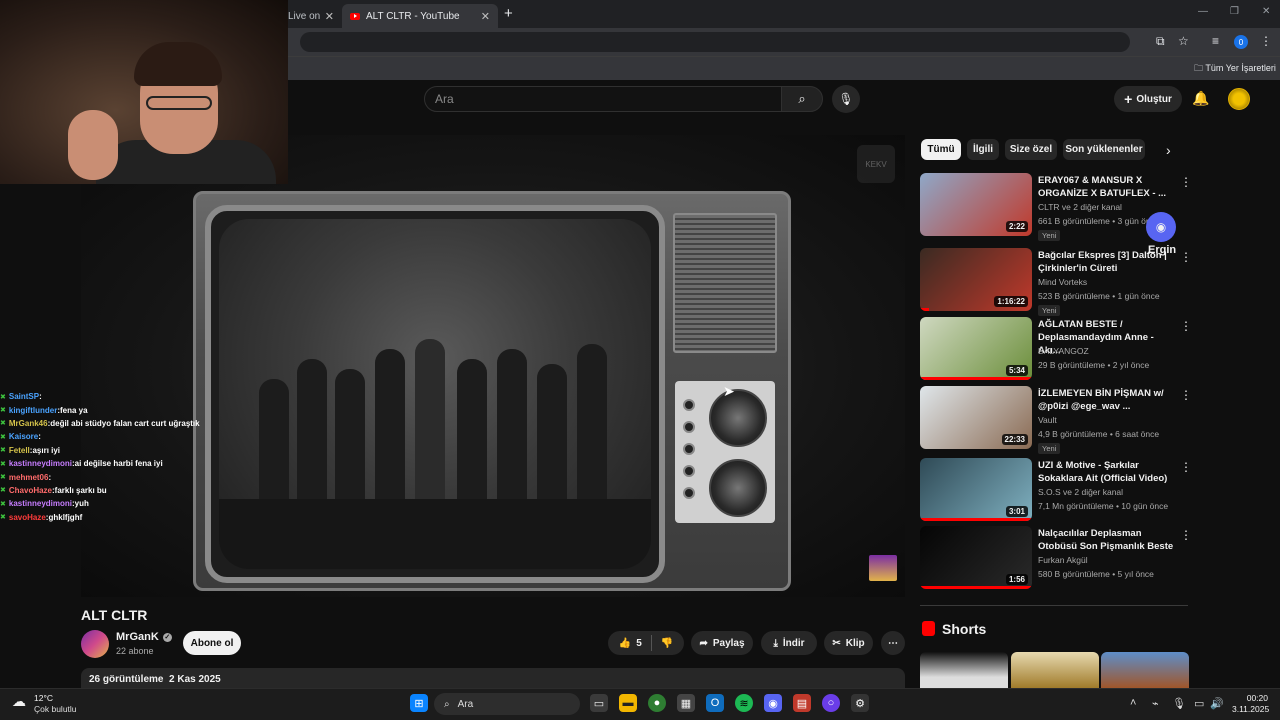 Image resolution: width=1280 pixels, height=720 pixels. Describe the element at coordinates (55, 709) in the screenshot. I see `weather-description: Çok bulutlu` at that location.